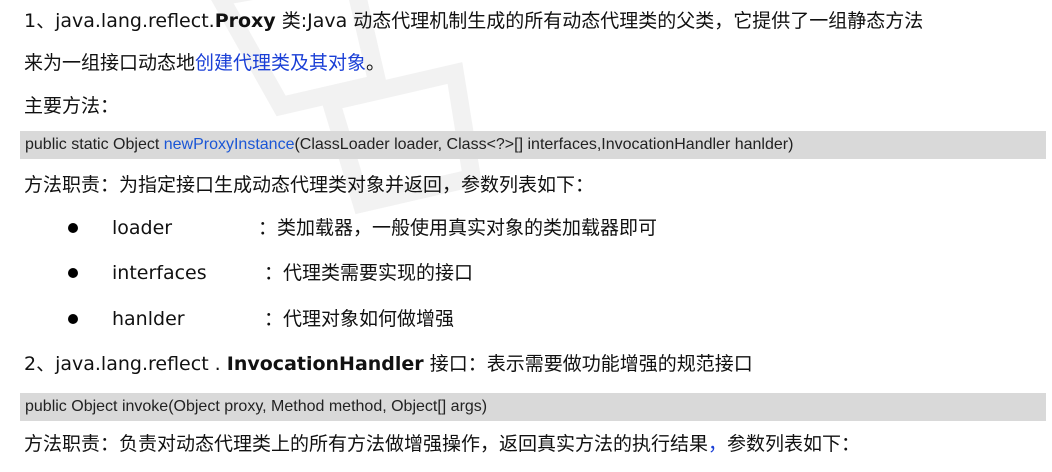  I want to click on param-name: loader, so click(142, 228).